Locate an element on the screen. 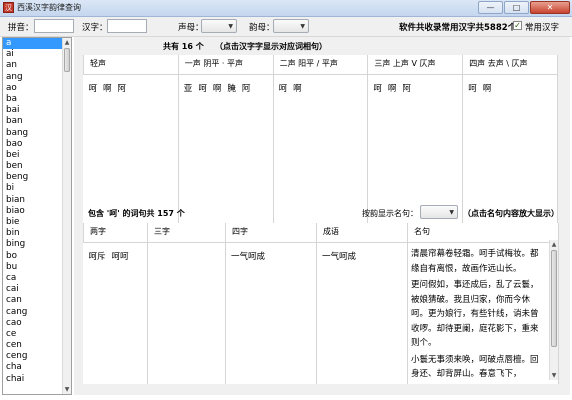  tone-header: 一声 阴平 · 平声 is located at coordinates (225, 65).